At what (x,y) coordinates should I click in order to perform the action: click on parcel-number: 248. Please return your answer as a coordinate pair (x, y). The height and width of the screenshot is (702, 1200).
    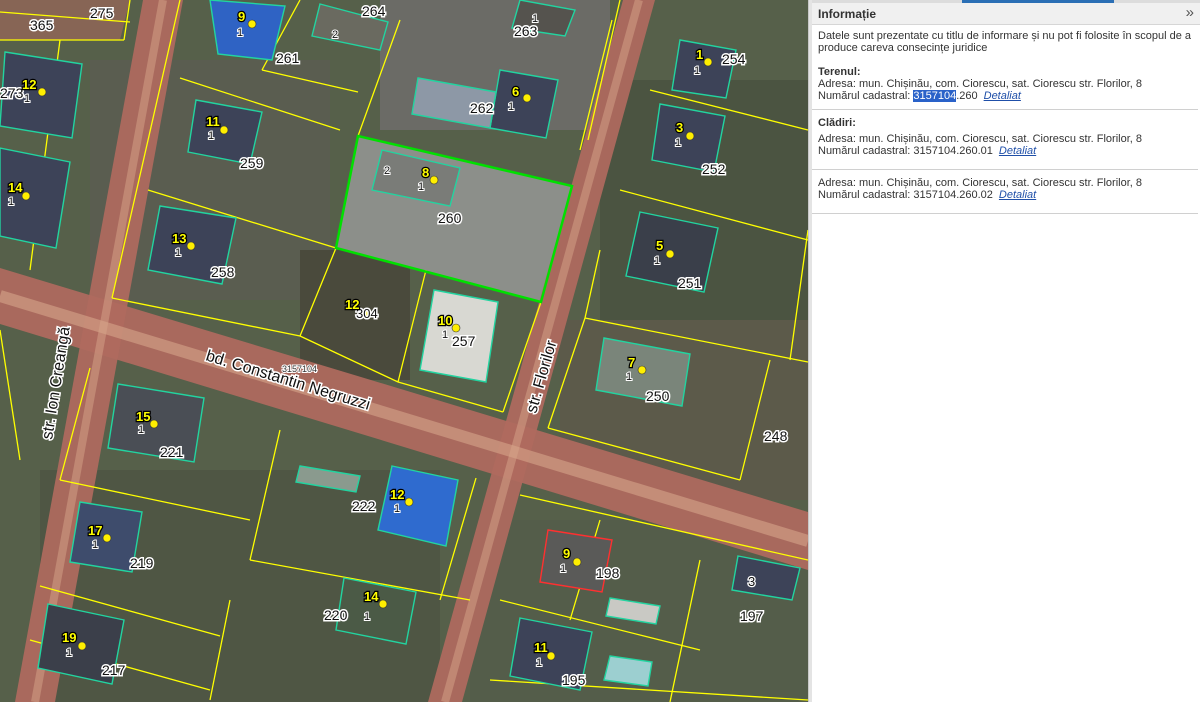
    Looking at the image, I should click on (776, 436).